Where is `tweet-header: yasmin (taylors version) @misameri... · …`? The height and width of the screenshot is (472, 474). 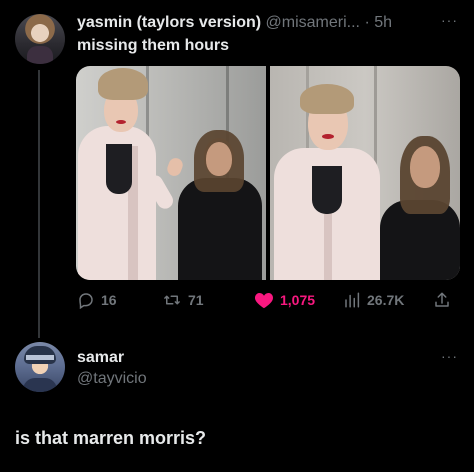 tweet-header: yasmin (taylors version) @misameri... · … is located at coordinates (234, 23).